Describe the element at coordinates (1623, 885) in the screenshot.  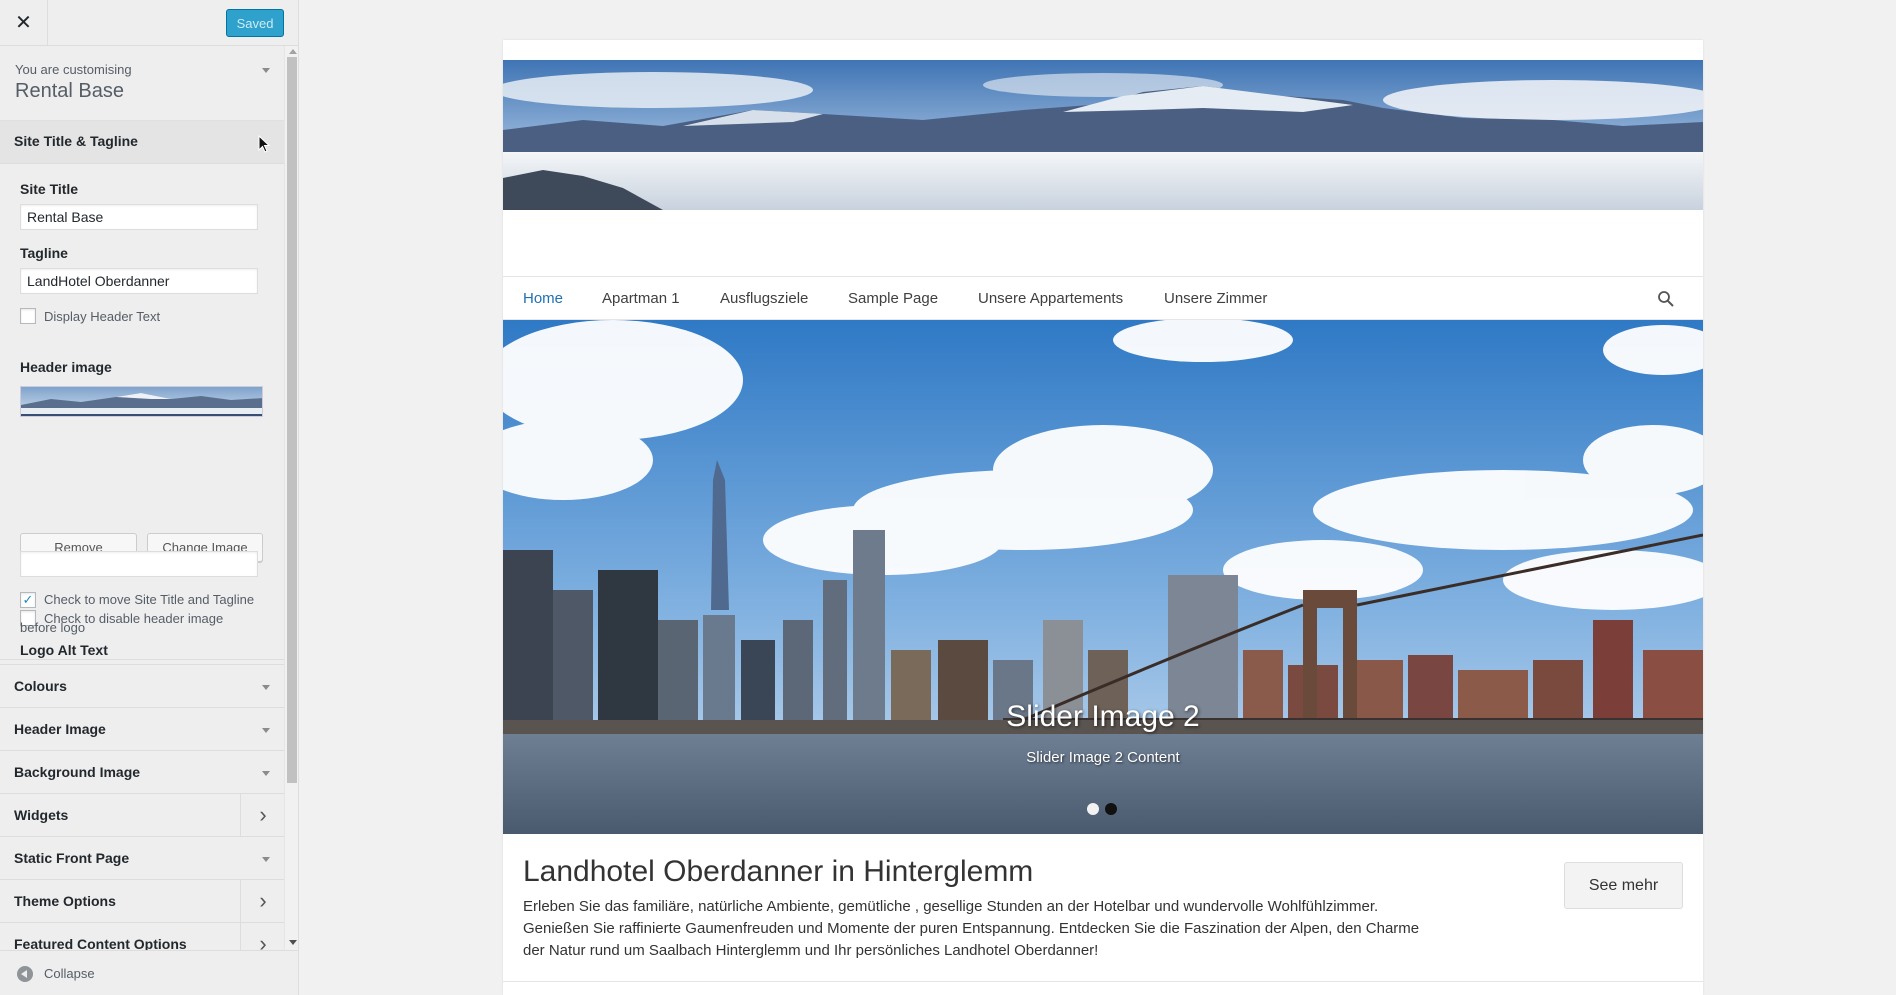
I see `see-more-button: See mehr` at that location.